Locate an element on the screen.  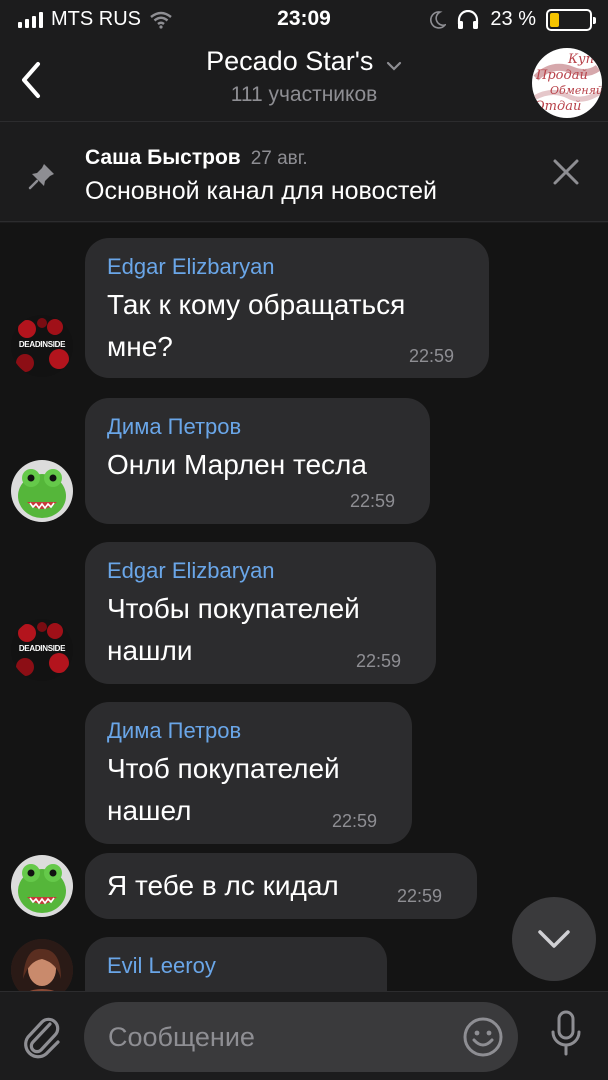
scroll-down-button is located at coordinates (554, 939).